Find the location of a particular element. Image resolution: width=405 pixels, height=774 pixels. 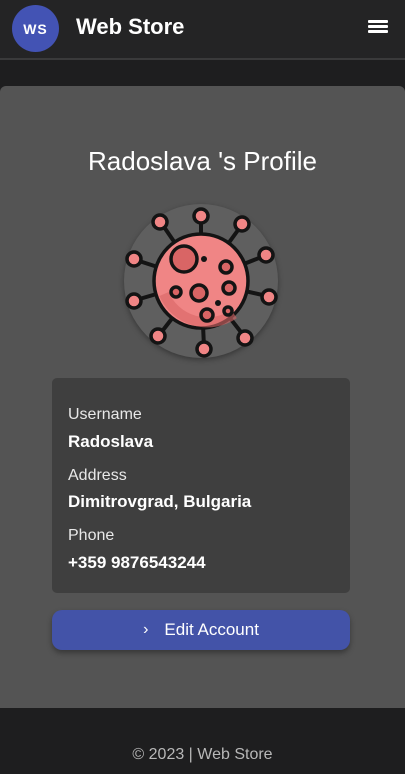

hamburger-menu-icon is located at coordinates (378, 27).